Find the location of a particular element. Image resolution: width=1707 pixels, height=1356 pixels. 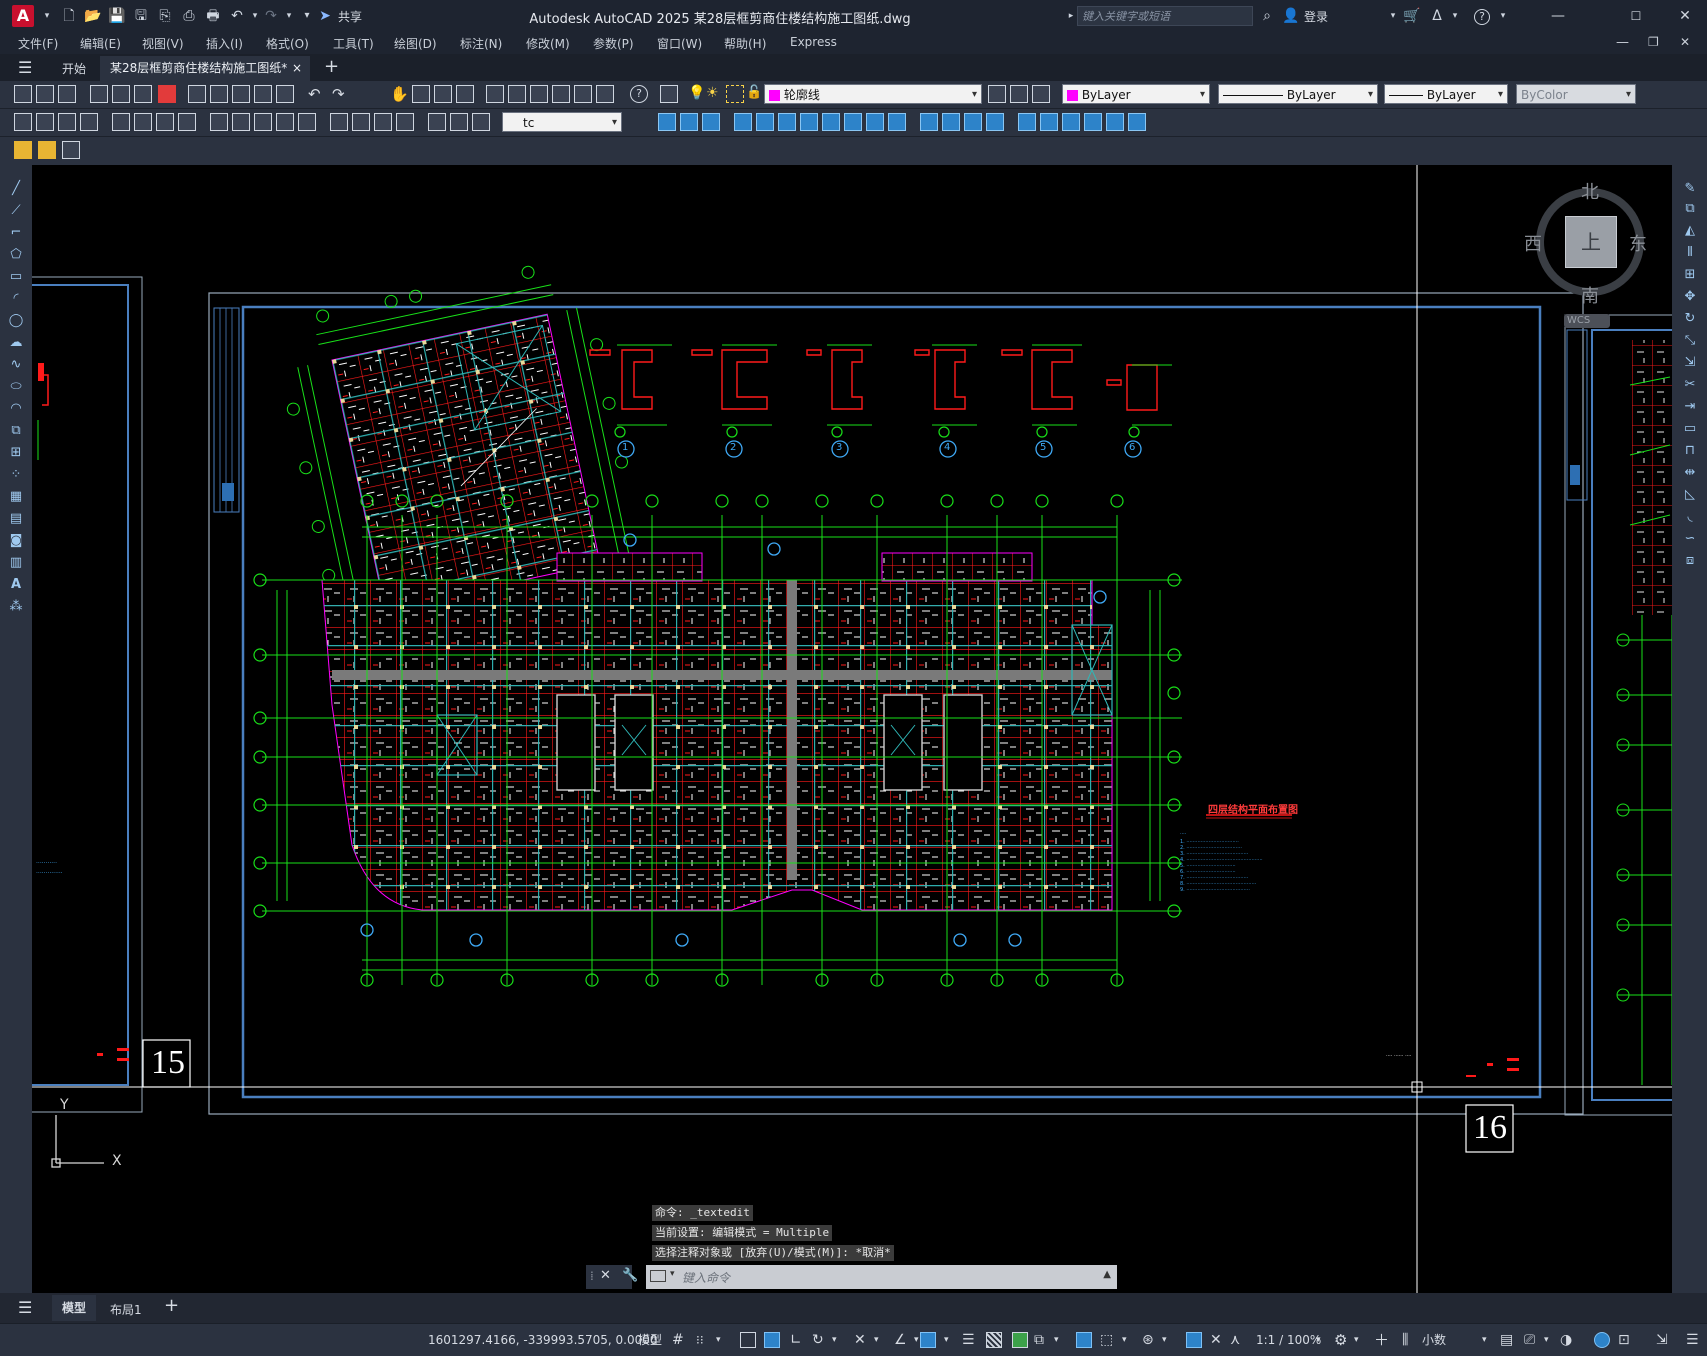

status-menu-icon: ☰ is located at coordinates (1692, 1340).